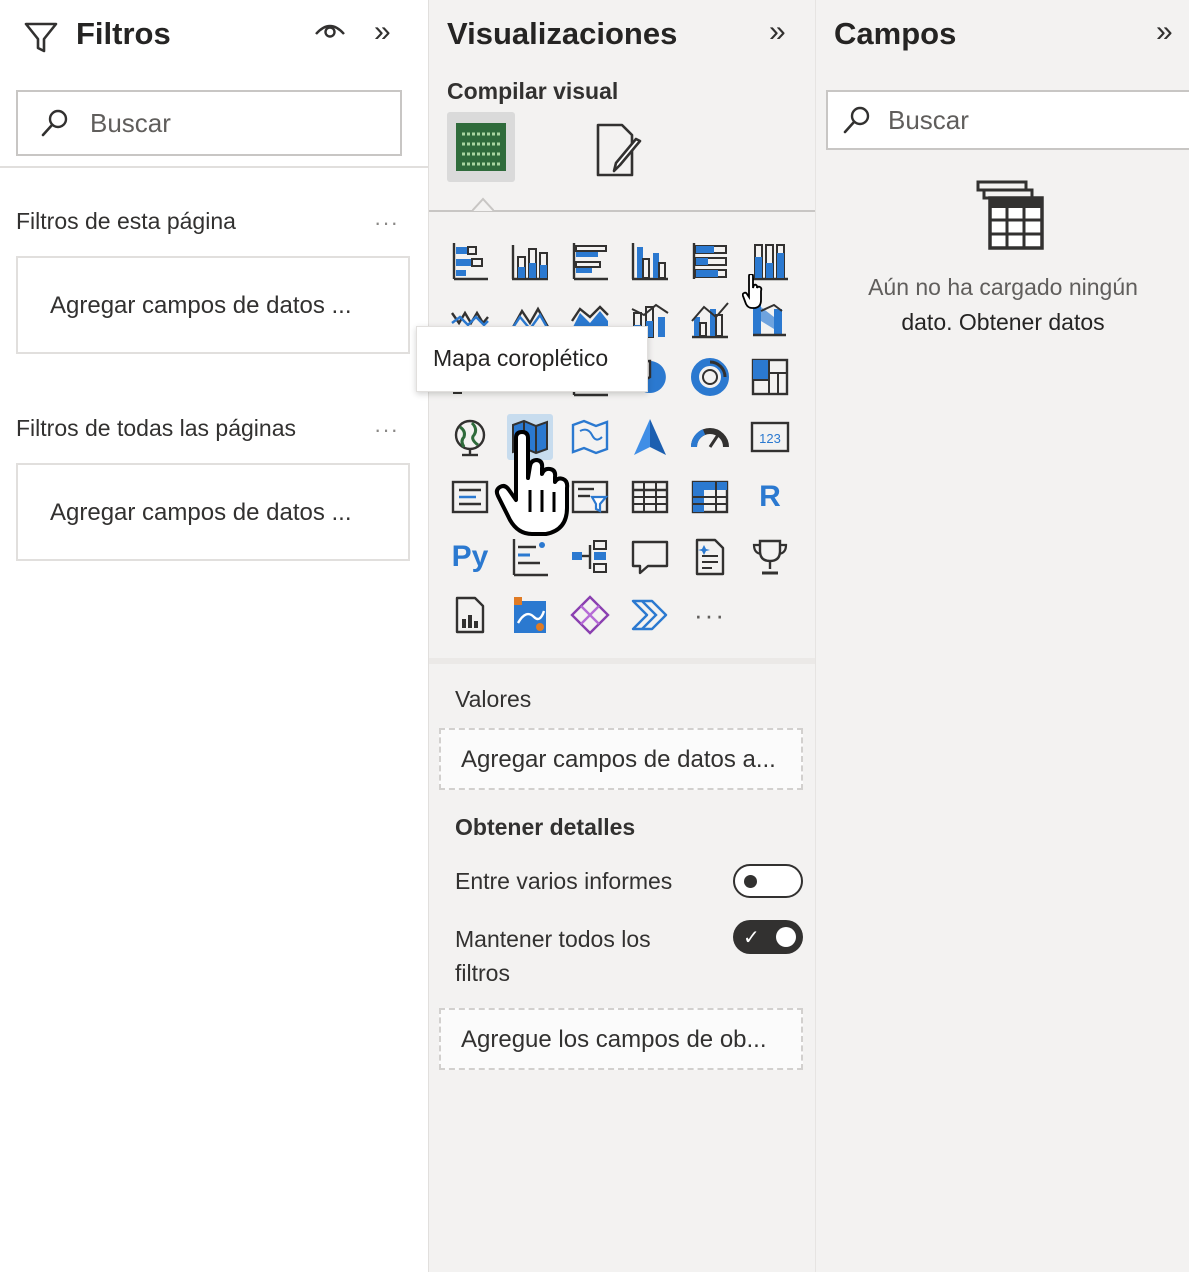 Image resolution: width=1189 pixels, height=1272 pixels. I want to click on keep-filters-toggle: ✓, so click(768, 937).